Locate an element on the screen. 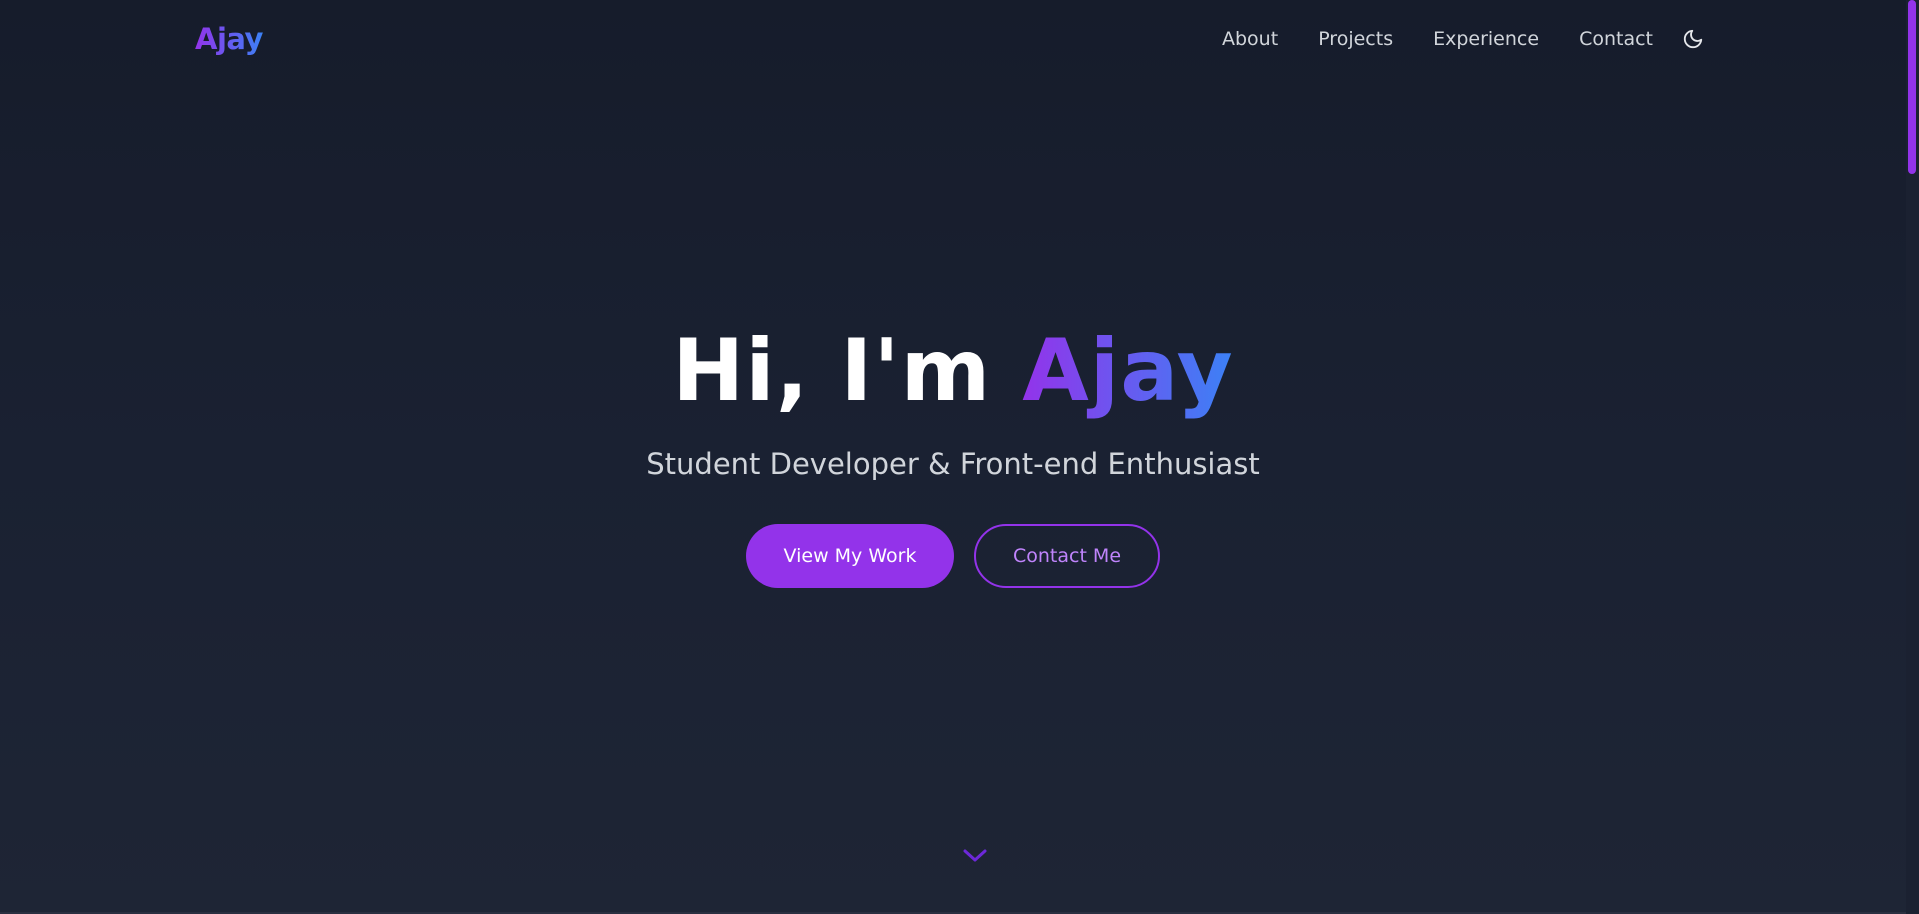 The image size is (1919, 914). hero-name: Ajay is located at coordinates (1128, 371).